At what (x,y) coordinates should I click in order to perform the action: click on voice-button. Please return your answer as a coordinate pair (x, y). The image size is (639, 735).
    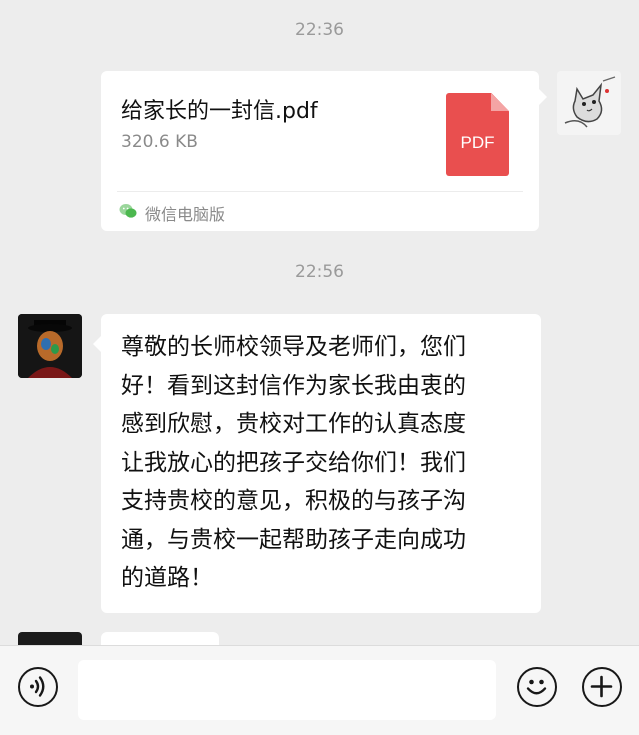
    Looking at the image, I should click on (38, 687).